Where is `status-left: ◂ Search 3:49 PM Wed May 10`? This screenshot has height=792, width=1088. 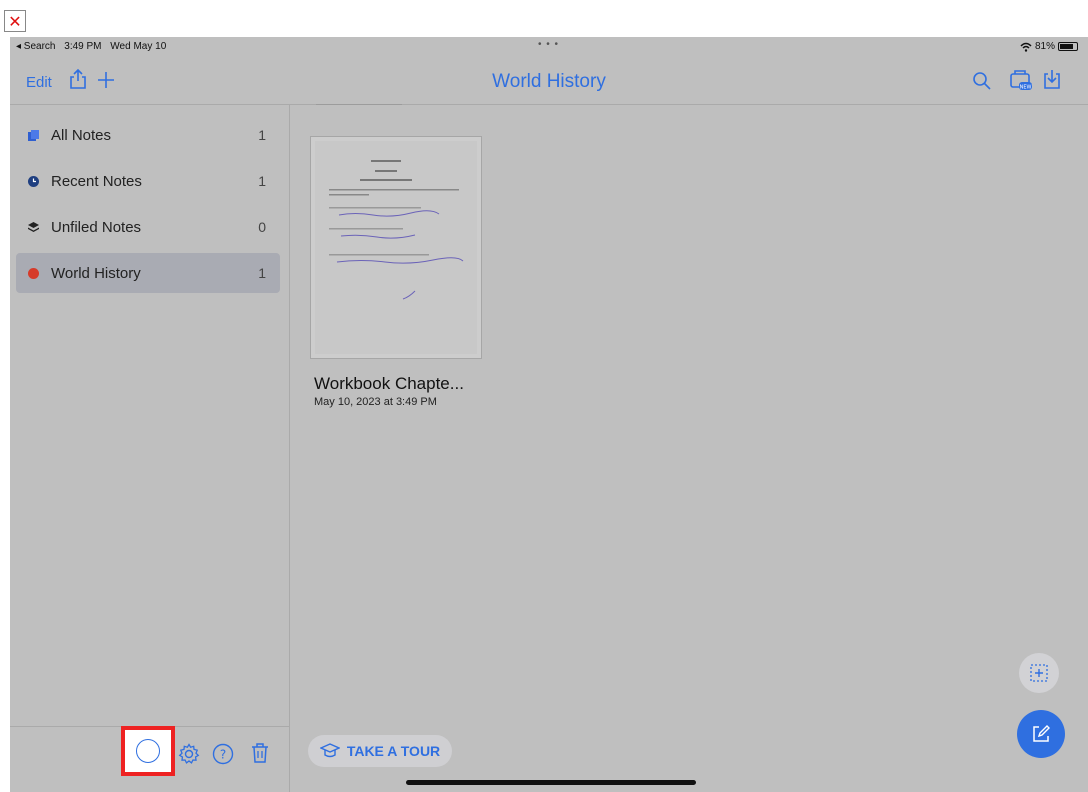
status-left: ◂ Search 3:49 PM Wed May 10 is located at coordinates (91, 46).